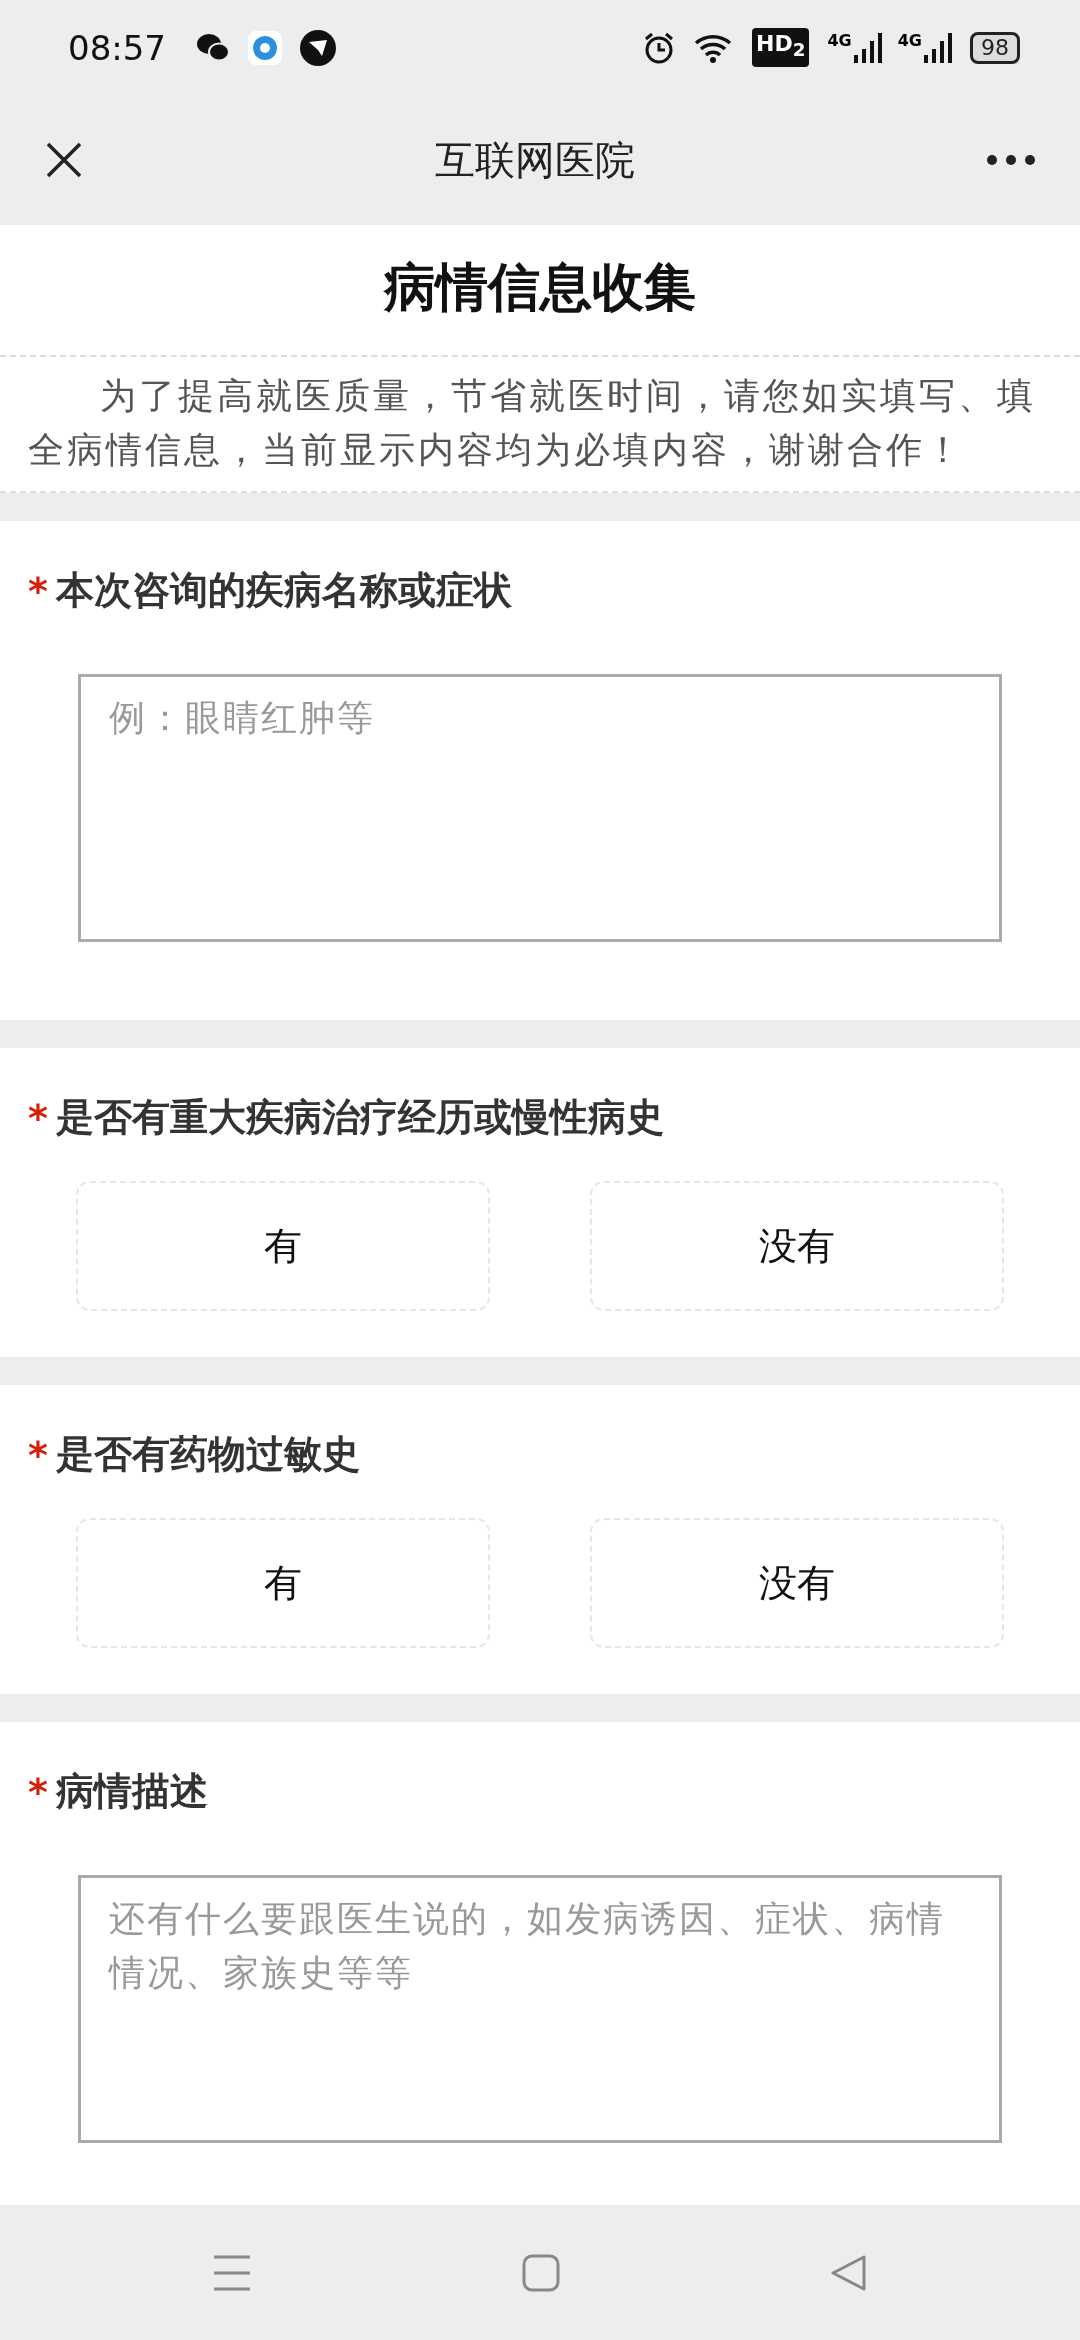 The height and width of the screenshot is (2340, 1080). Describe the element at coordinates (540, 2009) in the screenshot. I see `answer-box: 还有什么要跟医生说的，如发病诱因、症状、病情情况、家族史等等` at that location.